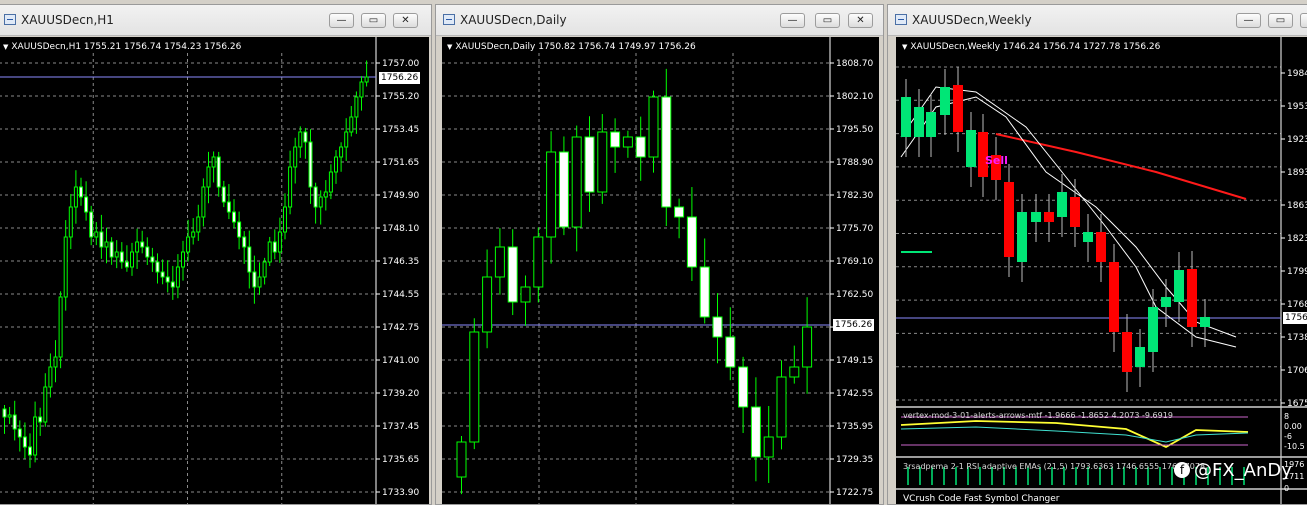 This screenshot has width=1307, height=505. What do you see at coordinates (1097, 20) in the screenshot?
I see `window-titlebar: XAUUSDecn,Weekly — ▭ ✕` at bounding box center [1097, 20].